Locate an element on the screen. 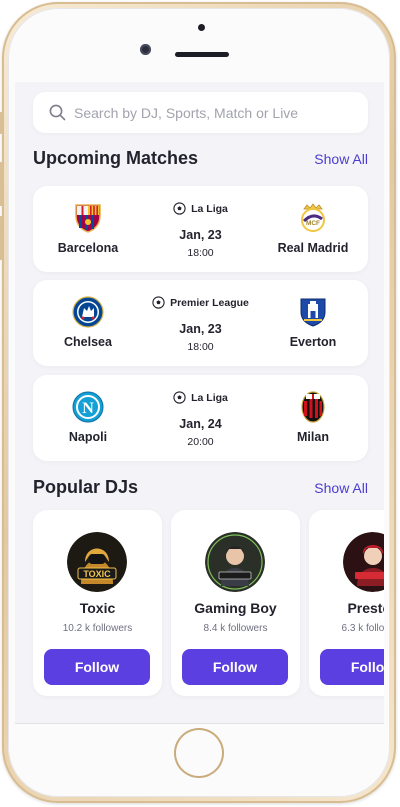 The image size is (400, 807). dj-card: Gaming Boy 8.4 k followers Follow is located at coordinates (235, 603).